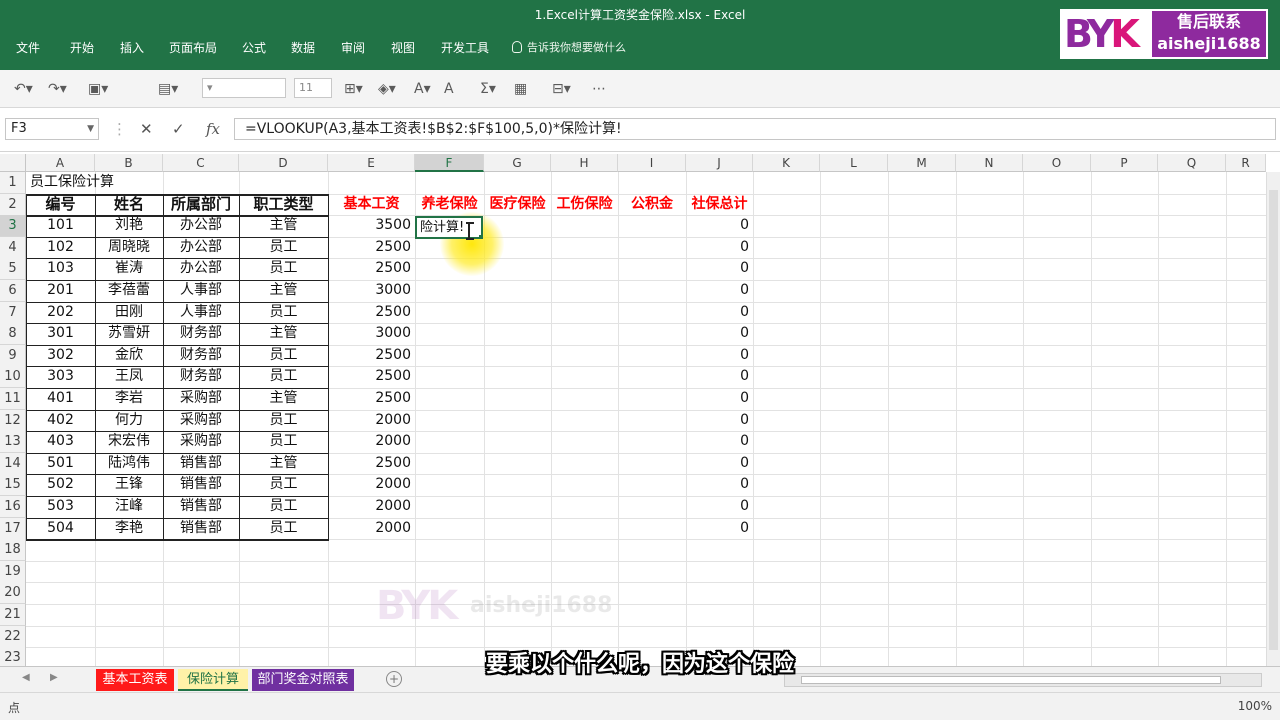 This screenshot has height=720, width=1280. Describe the element at coordinates (13, 442) in the screenshot. I see `row-header-13: 13` at that location.